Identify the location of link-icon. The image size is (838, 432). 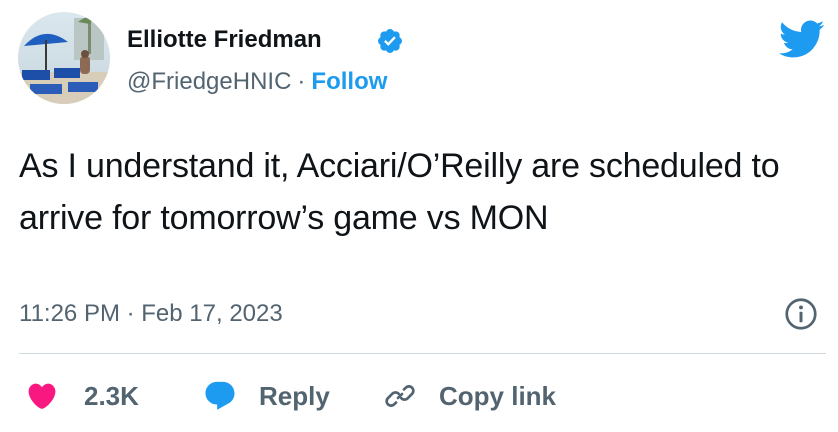
(400, 396).